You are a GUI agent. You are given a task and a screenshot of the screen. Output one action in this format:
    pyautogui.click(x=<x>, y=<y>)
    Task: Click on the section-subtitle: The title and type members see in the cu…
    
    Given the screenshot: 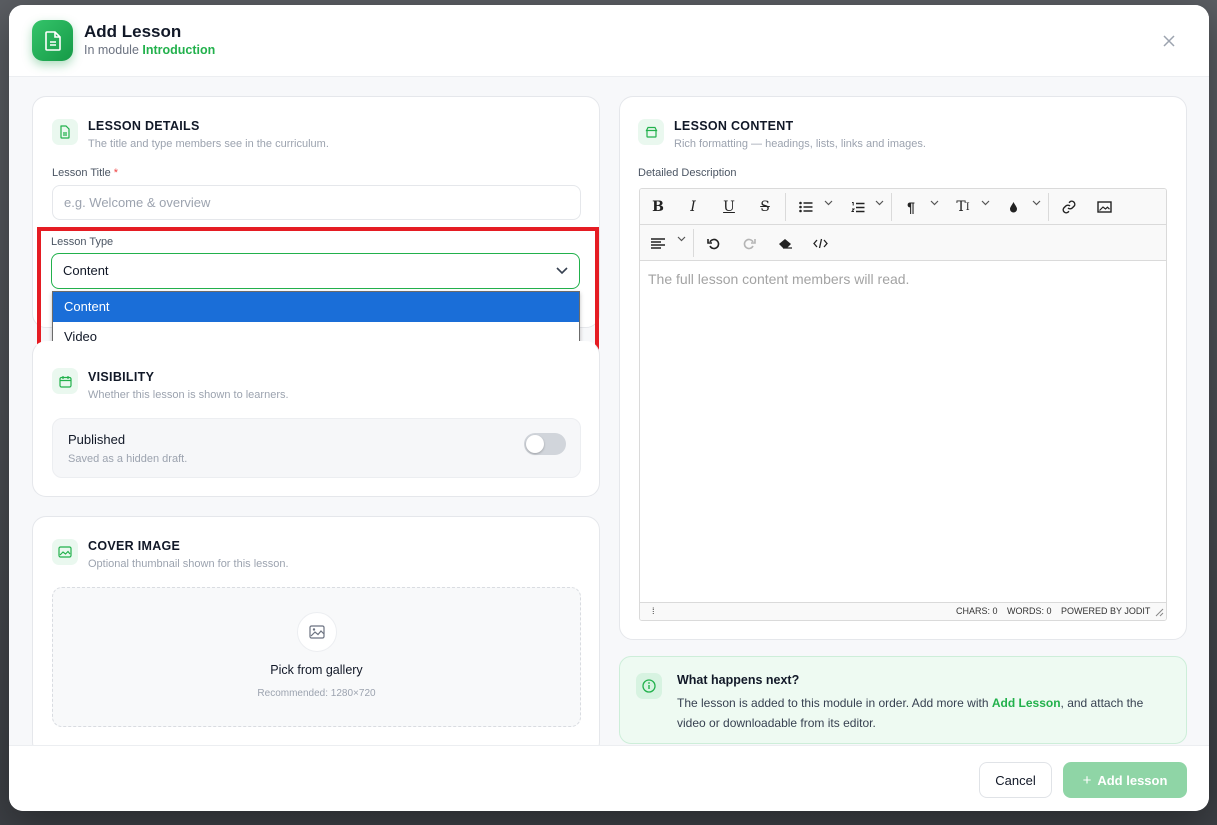 What is the action you would take?
    pyautogui.click(x=208, y=144)
    